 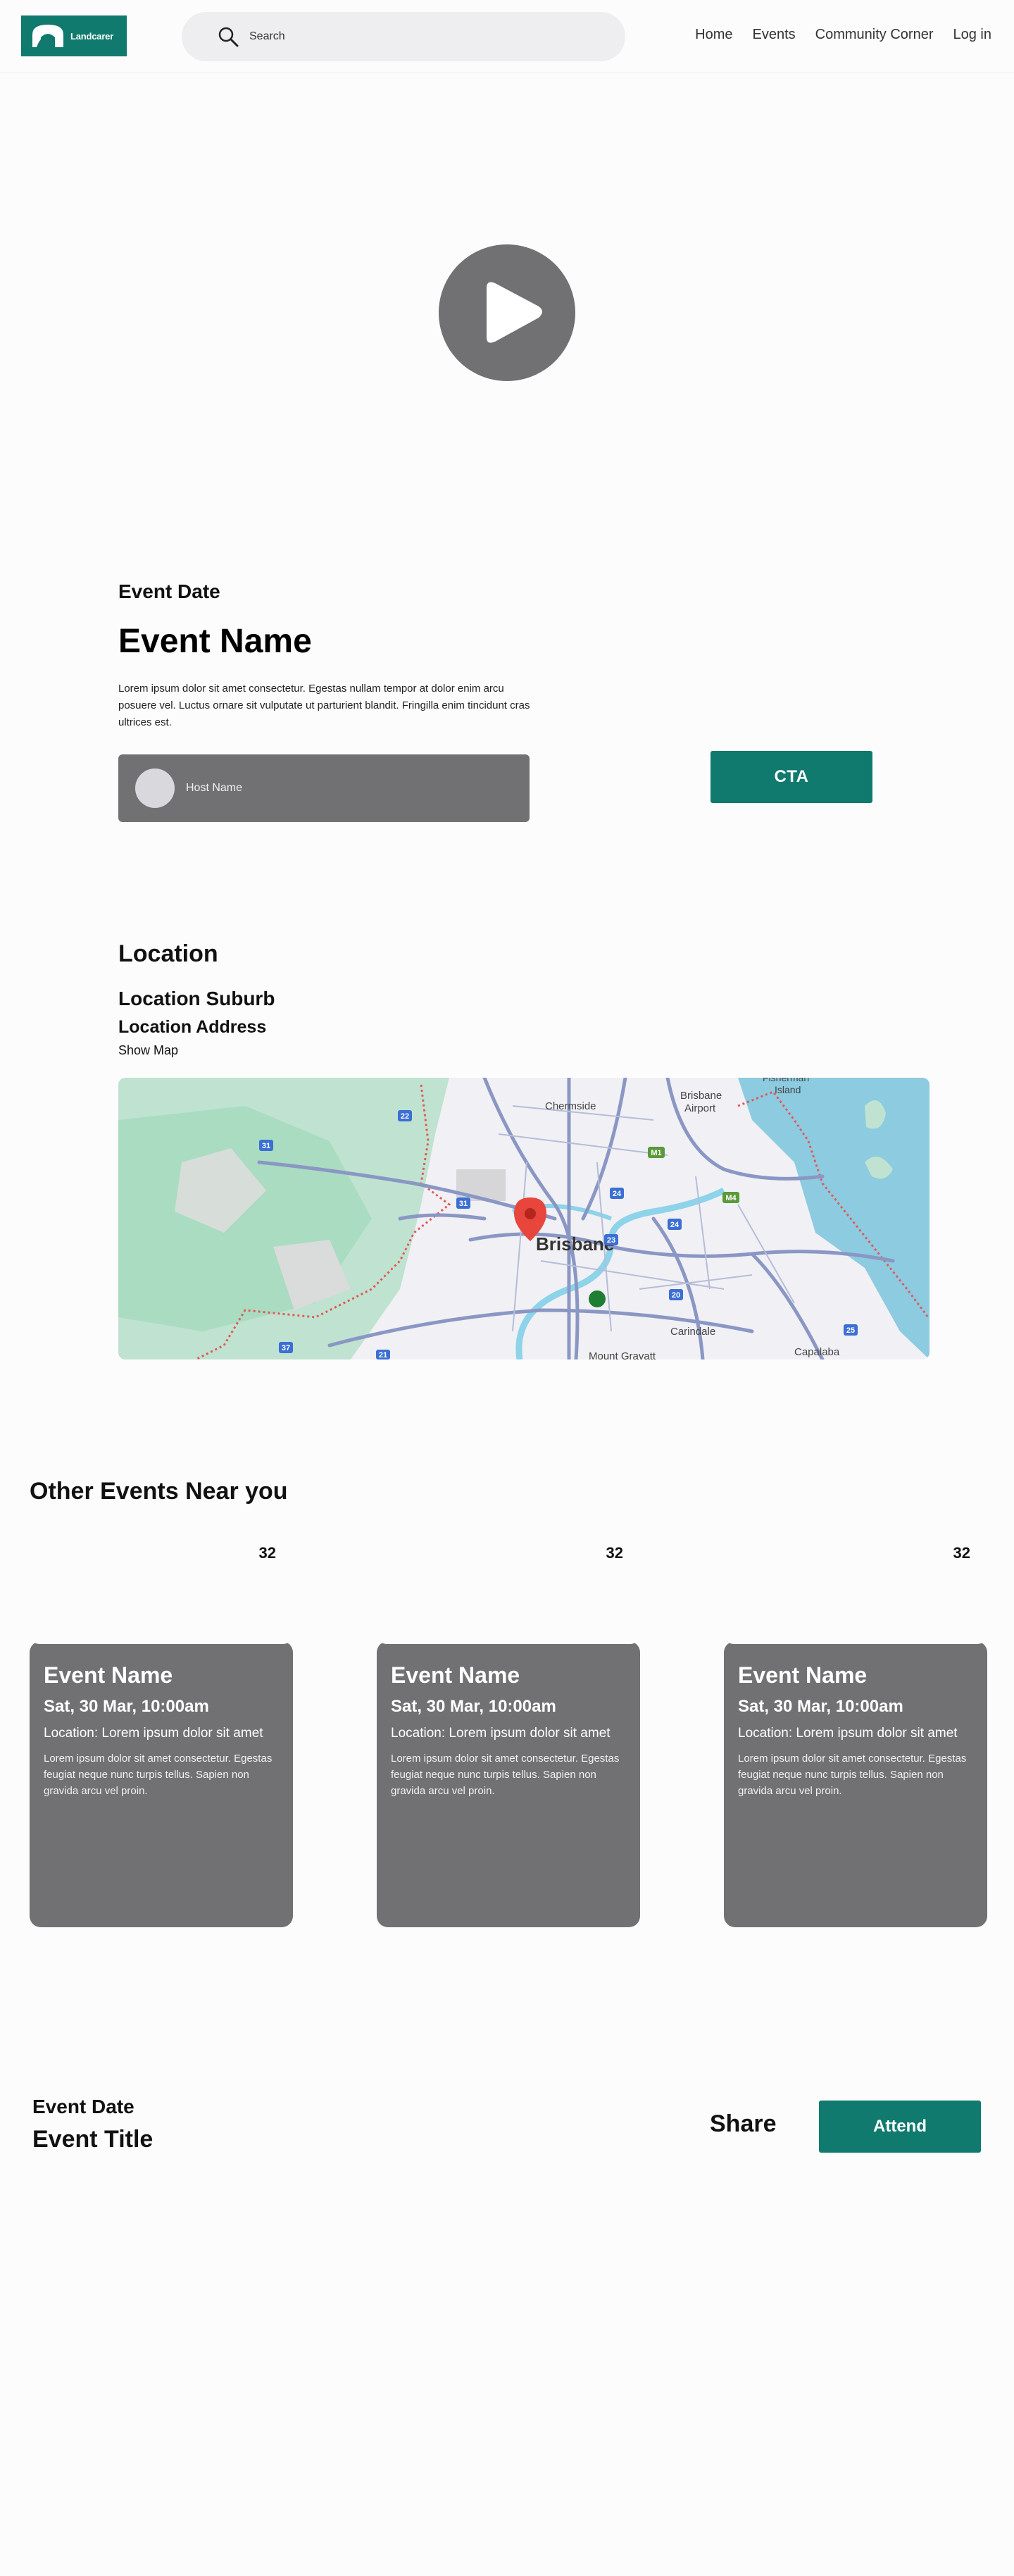 I want to click on map-label-brisbane: Brisbane, so click(x=575, y=1244).